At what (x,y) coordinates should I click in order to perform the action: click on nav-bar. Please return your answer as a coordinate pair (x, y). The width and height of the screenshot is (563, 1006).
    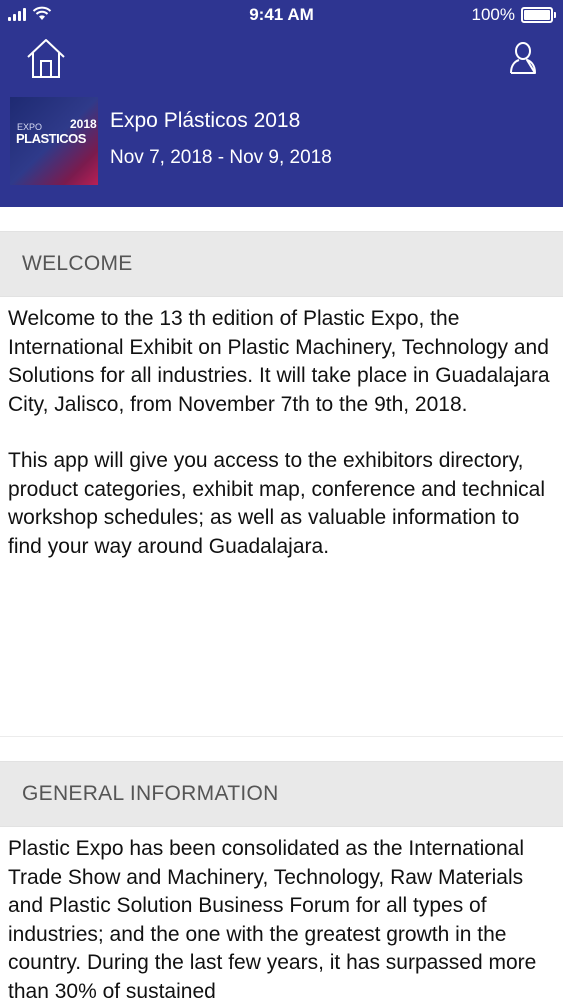
    Looking at the image, I should click on (281, 60).